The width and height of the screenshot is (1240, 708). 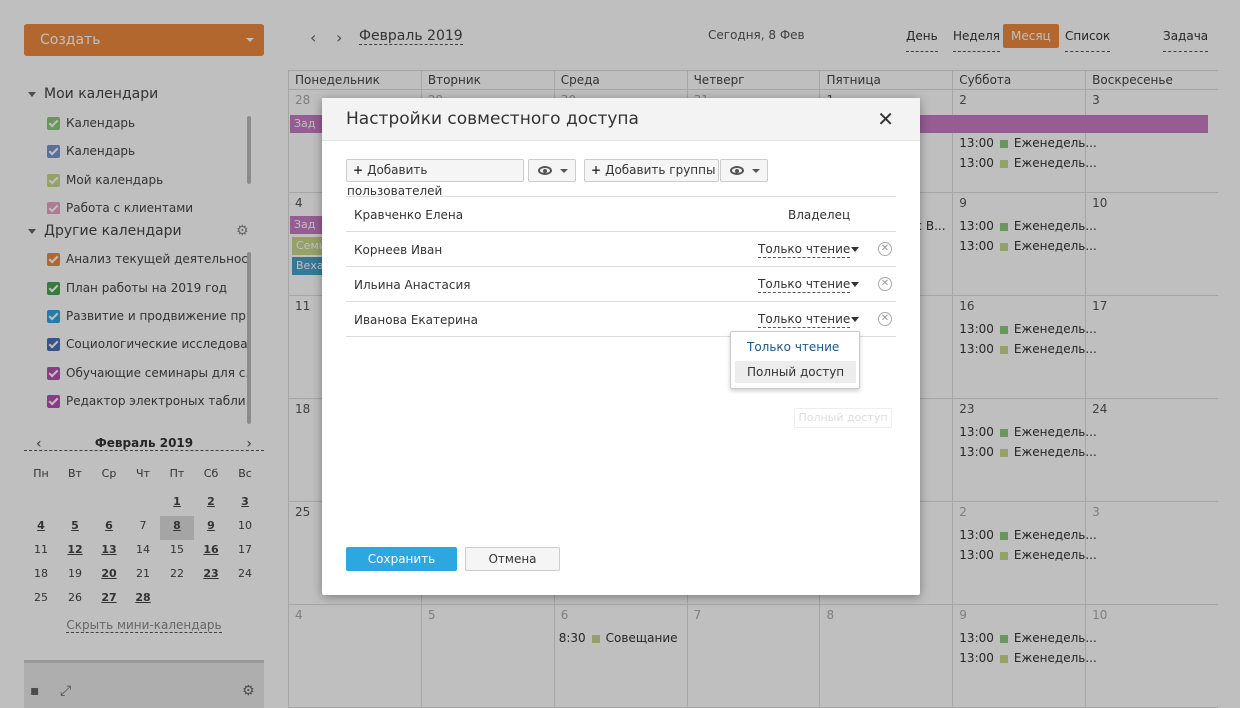 I want to click on option-read-only: Только чтение, so click(x=793, y=347).